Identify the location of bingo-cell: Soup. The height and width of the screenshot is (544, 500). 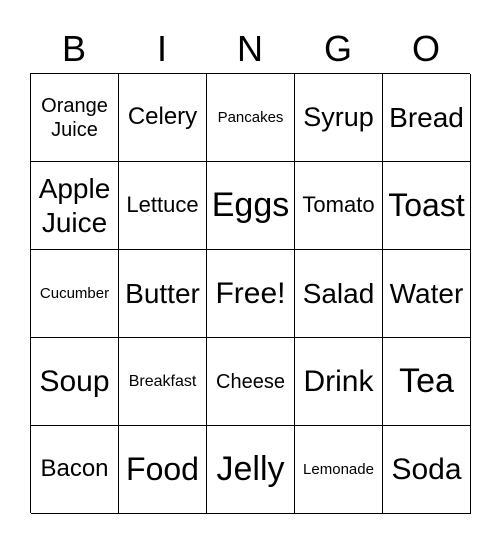
(75, 382).